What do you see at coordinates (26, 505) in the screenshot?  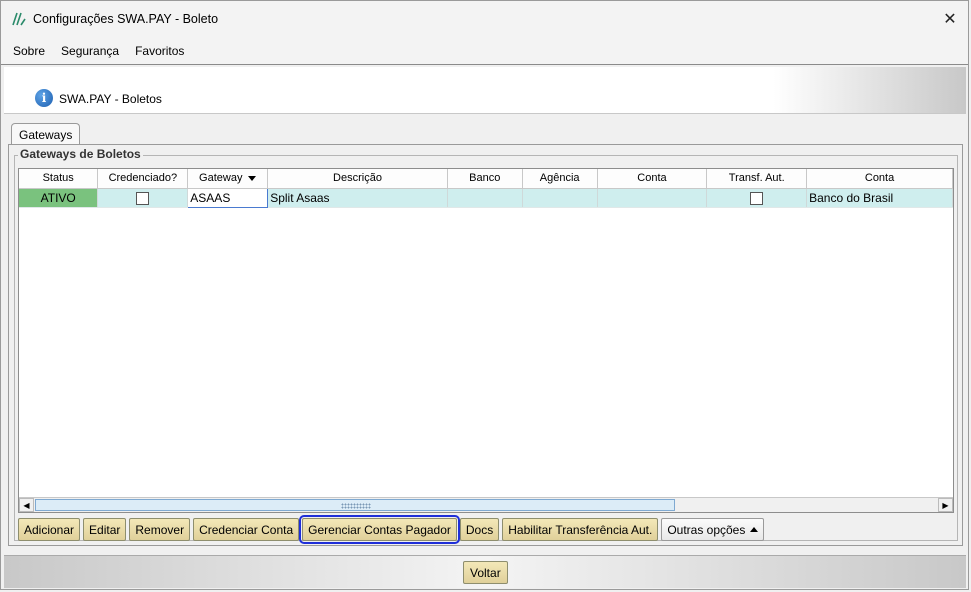 I see `scroll-left-arrow: ◀` at bounding box center [26, 505].